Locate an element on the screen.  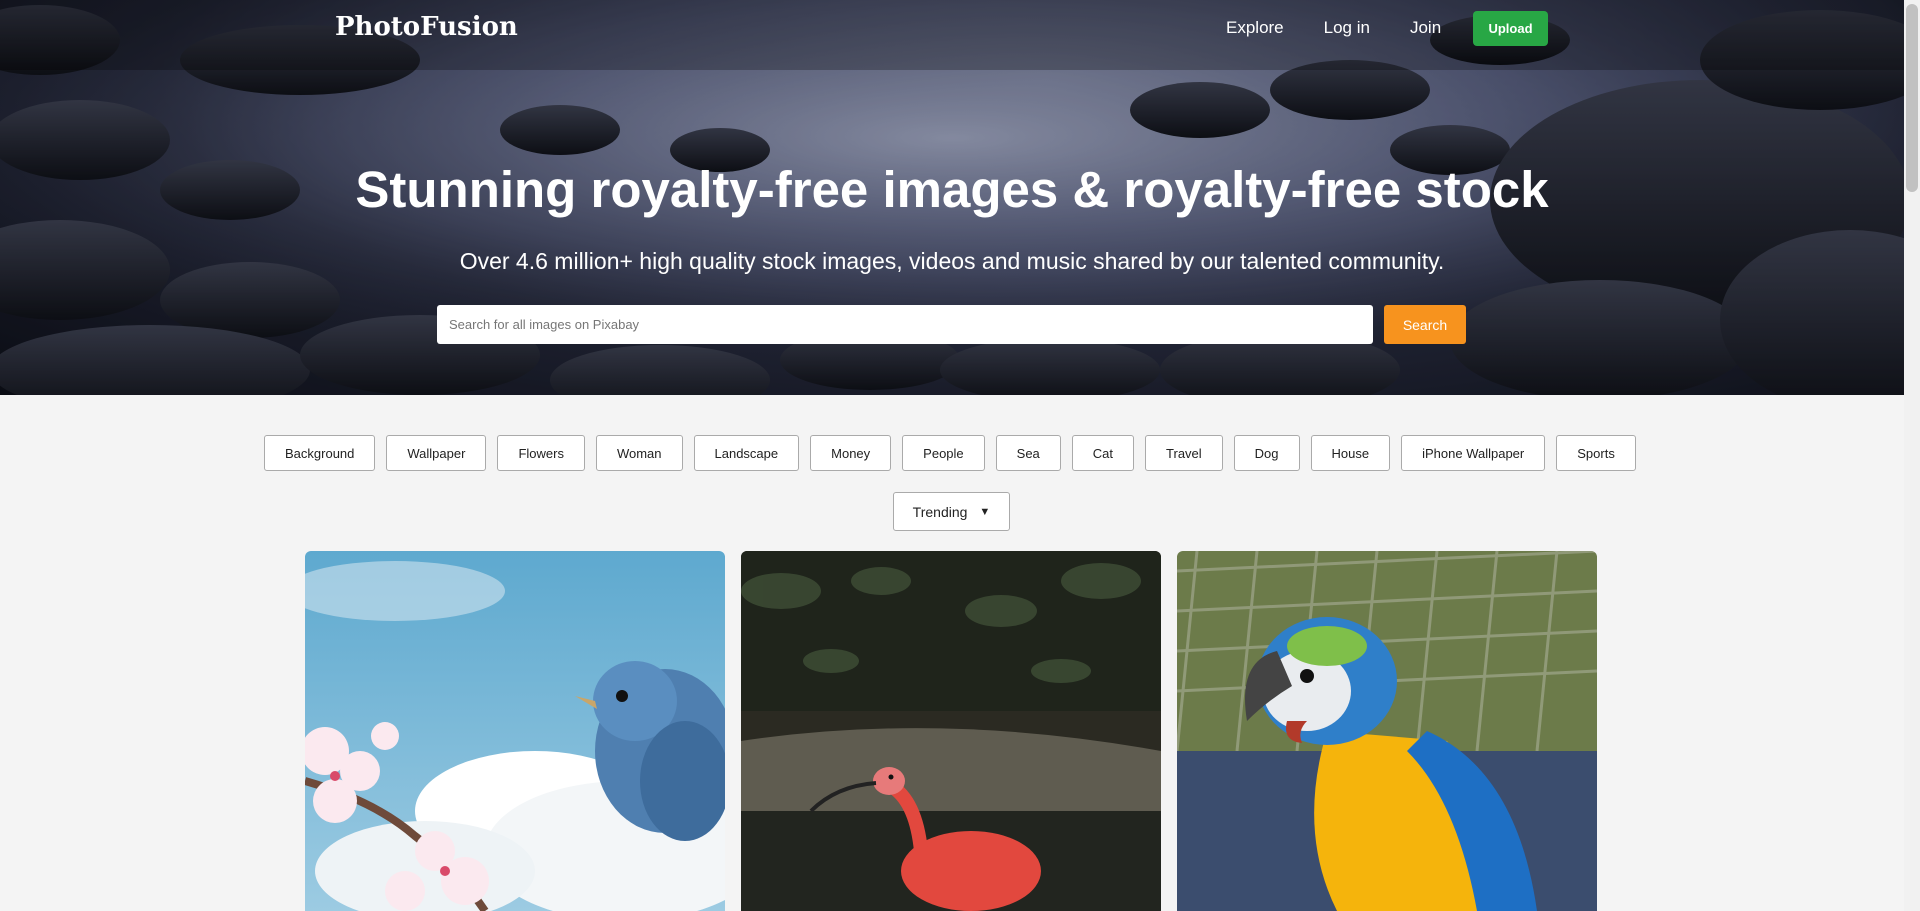
tag-people: People is located at coordinates (943, 453).